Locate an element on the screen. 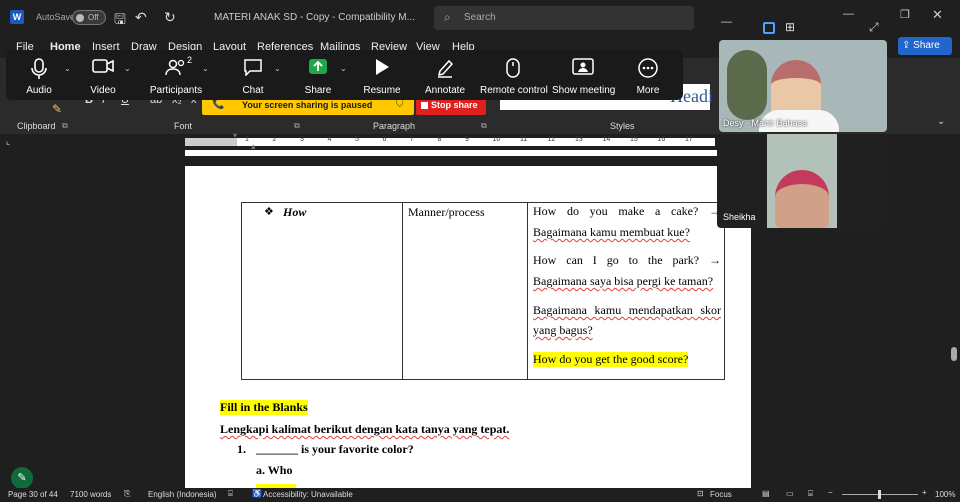 The width and height of the screenshot is (960, 502). print-layout-icon: ▤ is located at coordinates (766, 493).